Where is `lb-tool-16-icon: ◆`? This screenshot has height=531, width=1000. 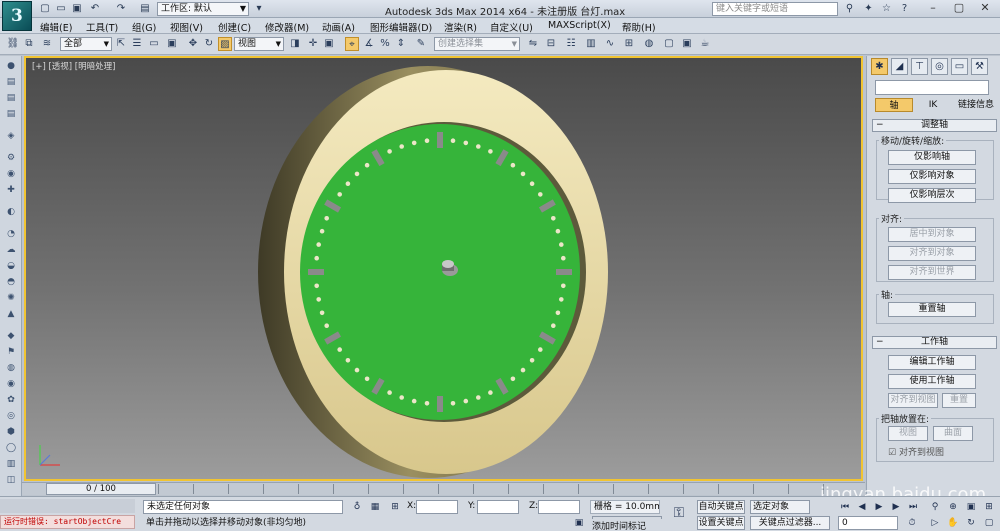 lb-tool-16-icon: ◆ is located at coordinates (11, 336).